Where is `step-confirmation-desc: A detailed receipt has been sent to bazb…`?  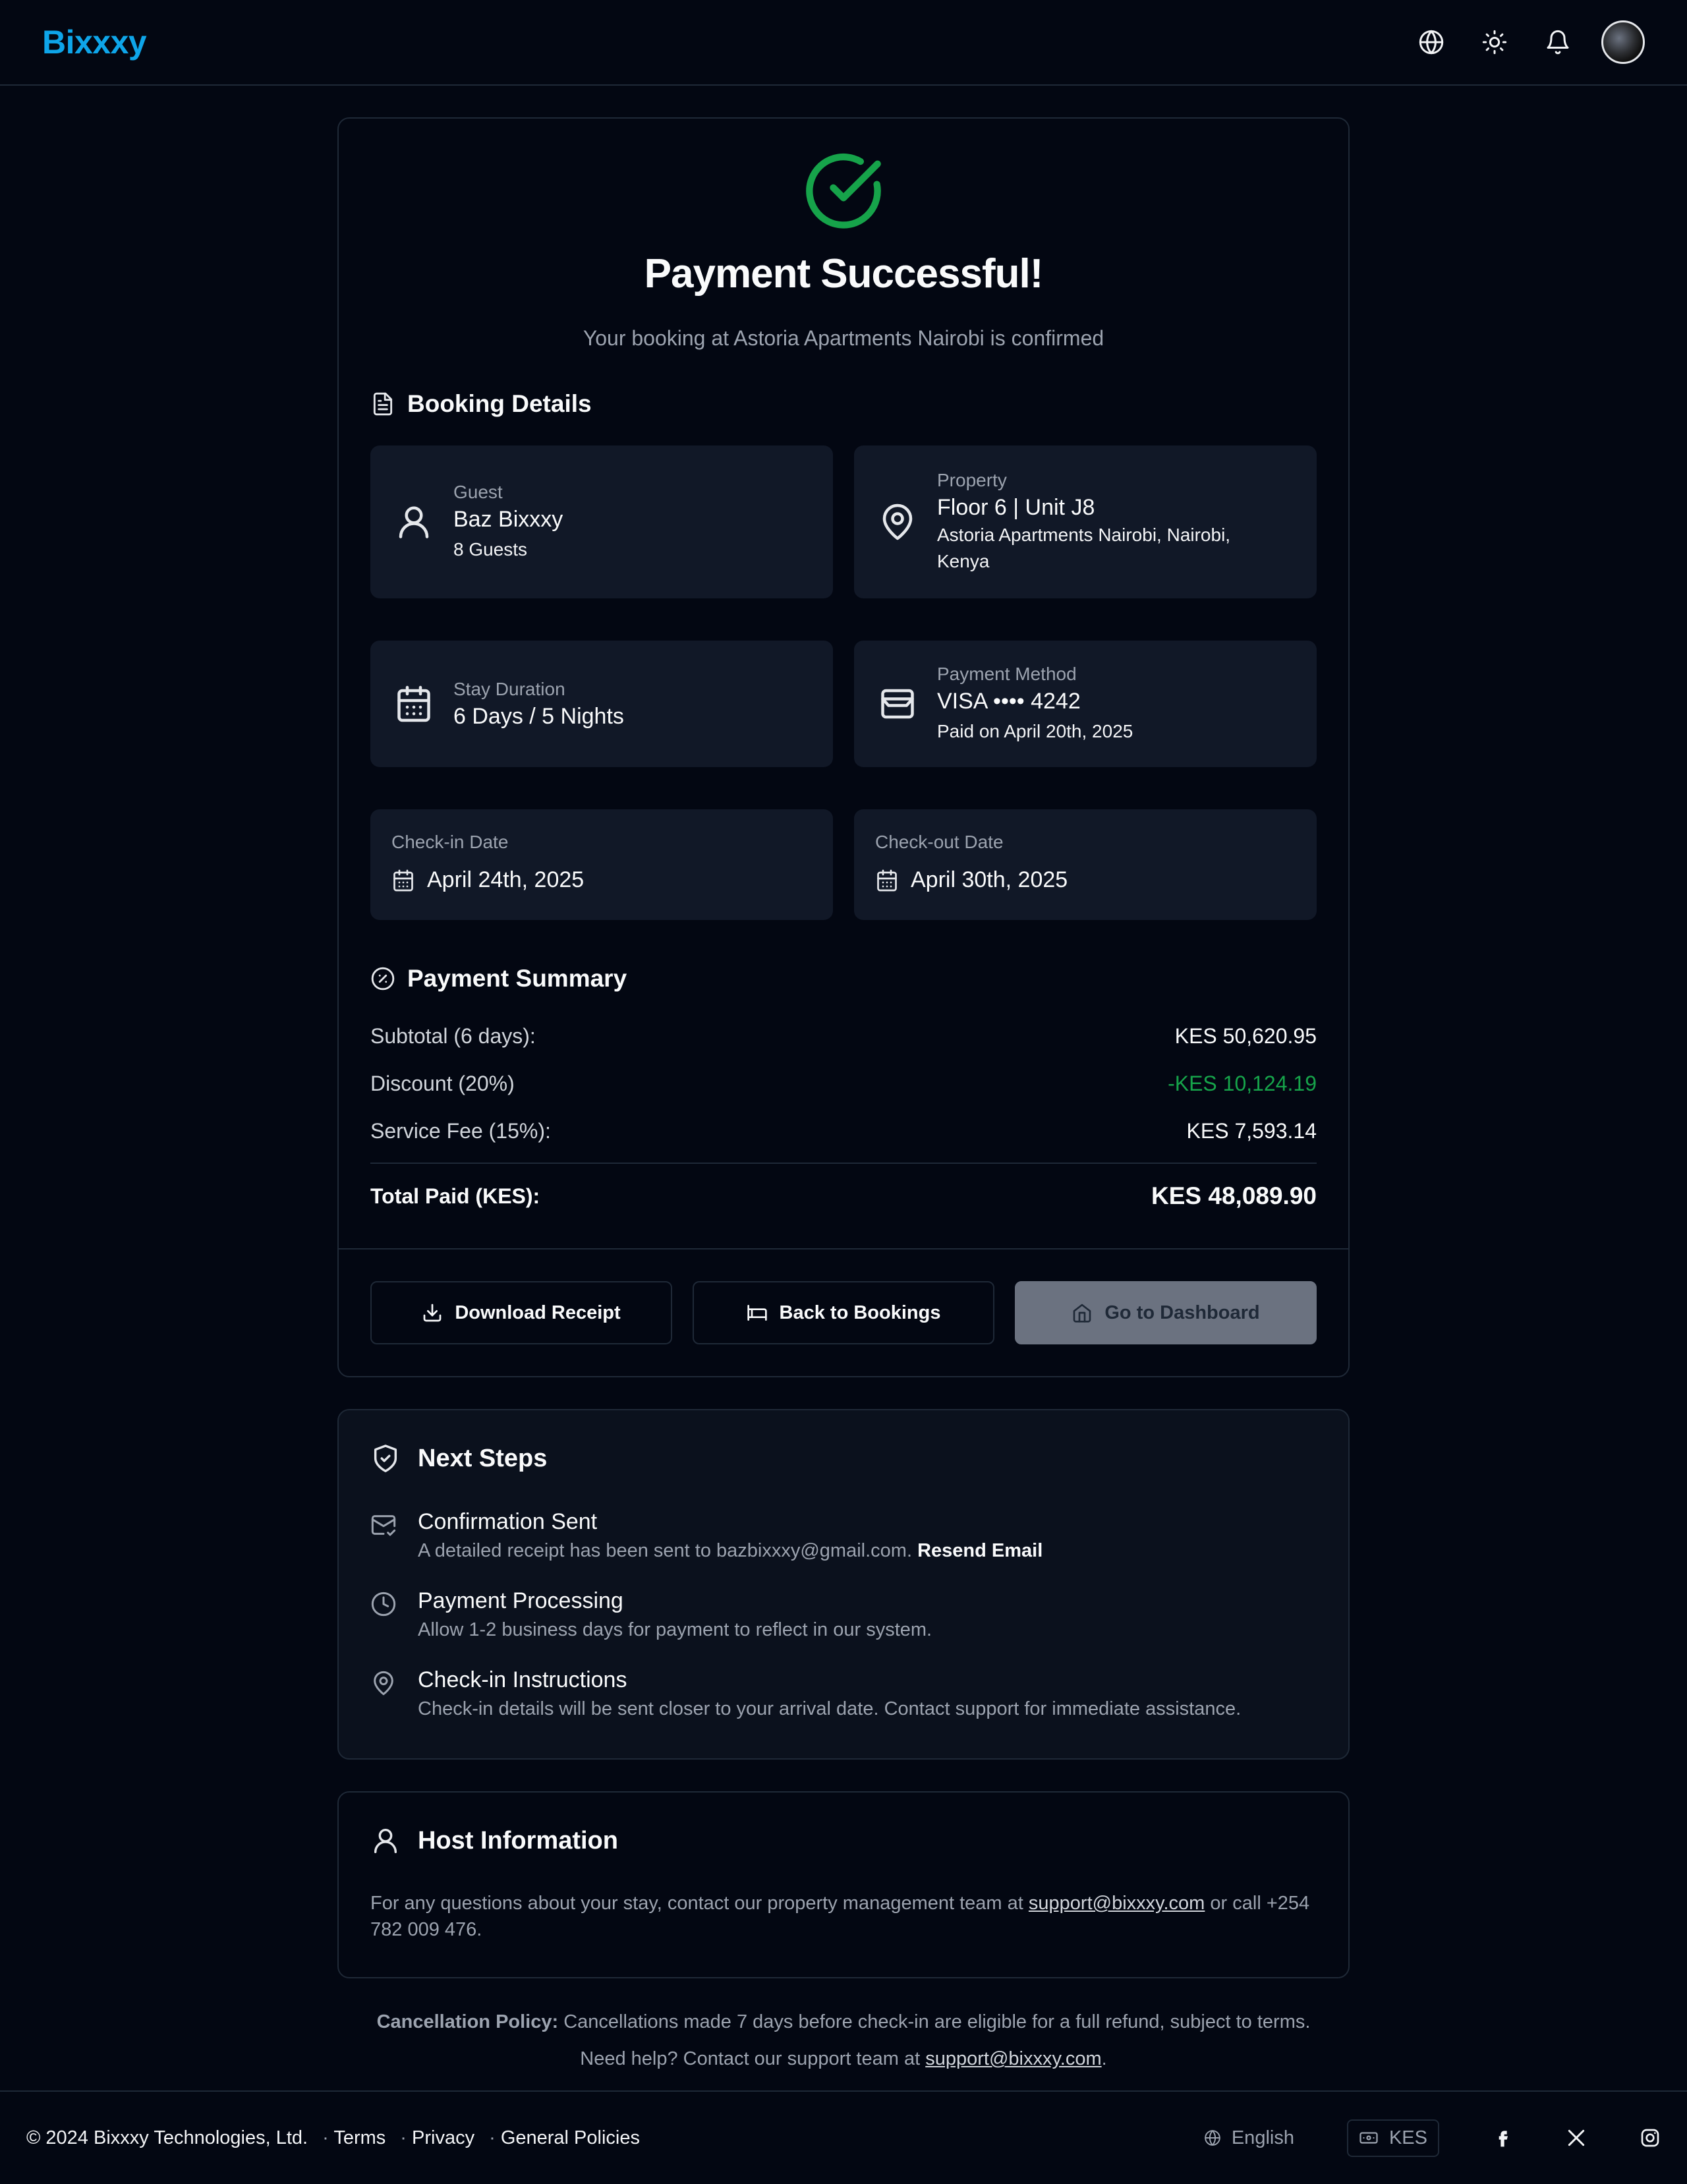 step-confirmation-desc: A detailed receipt has been sent to bazb… is located at coordinates (665, 1550).